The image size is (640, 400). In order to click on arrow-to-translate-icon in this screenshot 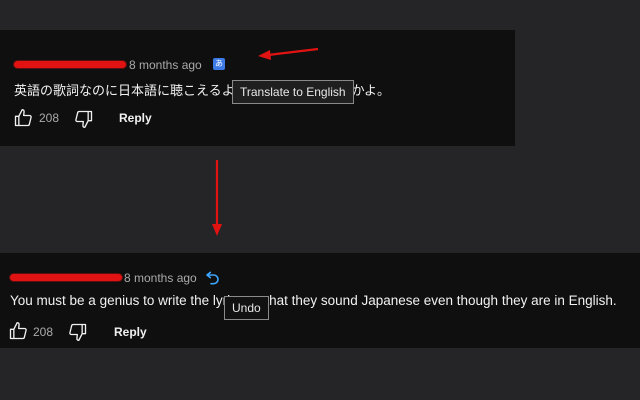, I will do `click(288, 53)`.